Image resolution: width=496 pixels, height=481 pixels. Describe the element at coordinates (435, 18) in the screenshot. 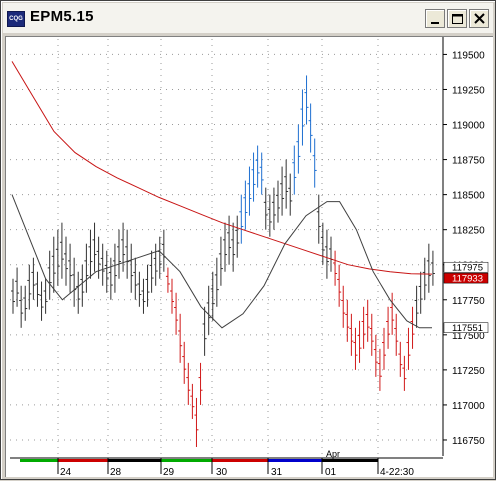

I see `minimize-button` at that location.